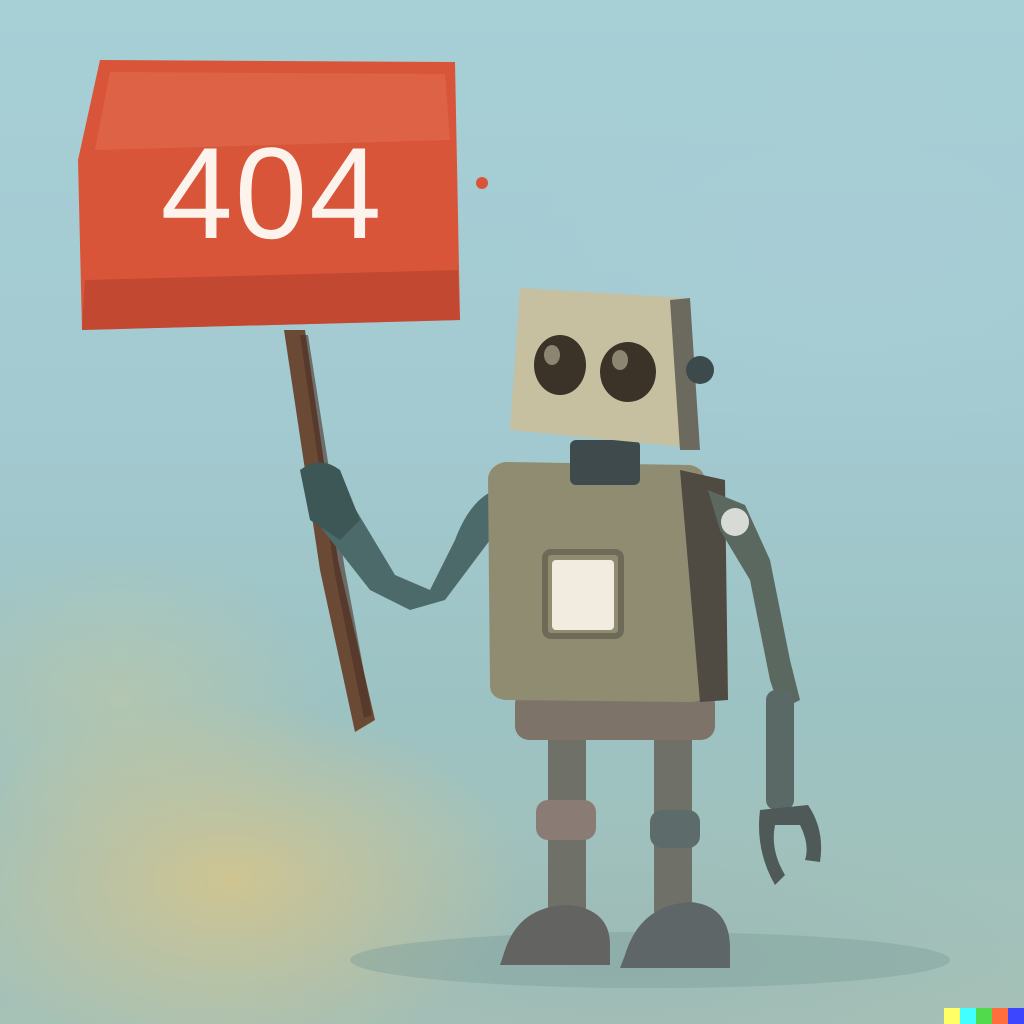 The height and width of the screenshot is (1024, 1024). Describe the element at coordinates (482, 183) in the screenshot. I see `paint-splatter` at that location.